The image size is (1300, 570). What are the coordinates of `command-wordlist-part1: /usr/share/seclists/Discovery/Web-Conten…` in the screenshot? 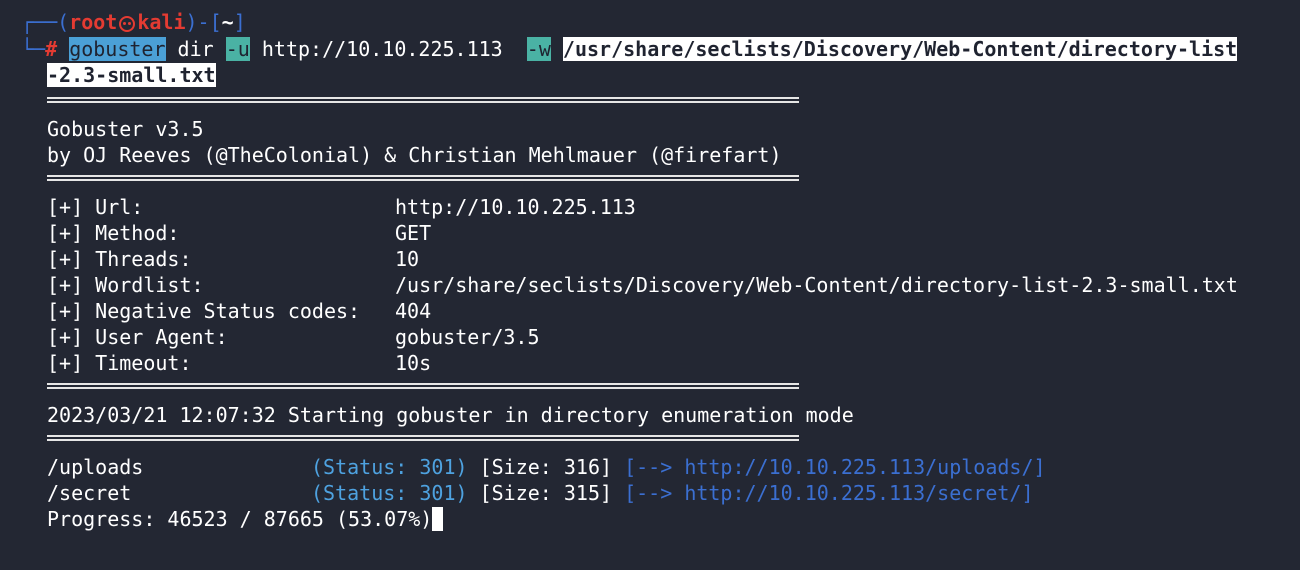 It's located at (900, 49).